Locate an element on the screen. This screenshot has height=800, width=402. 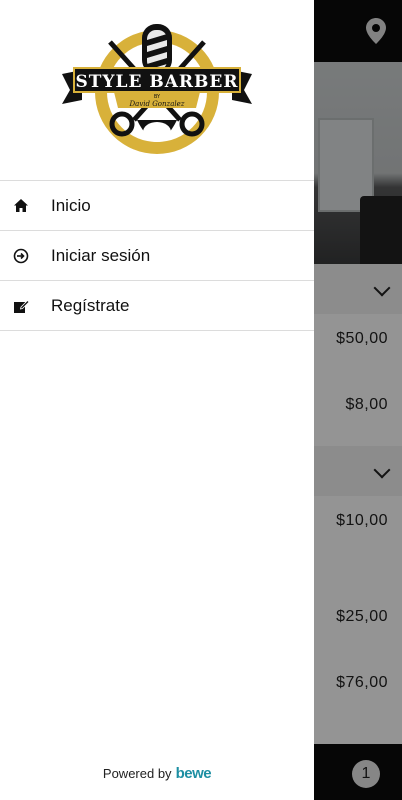
menu-item-iniciar-sesion: Iniciar sesión is located at coordinates (157, 255).